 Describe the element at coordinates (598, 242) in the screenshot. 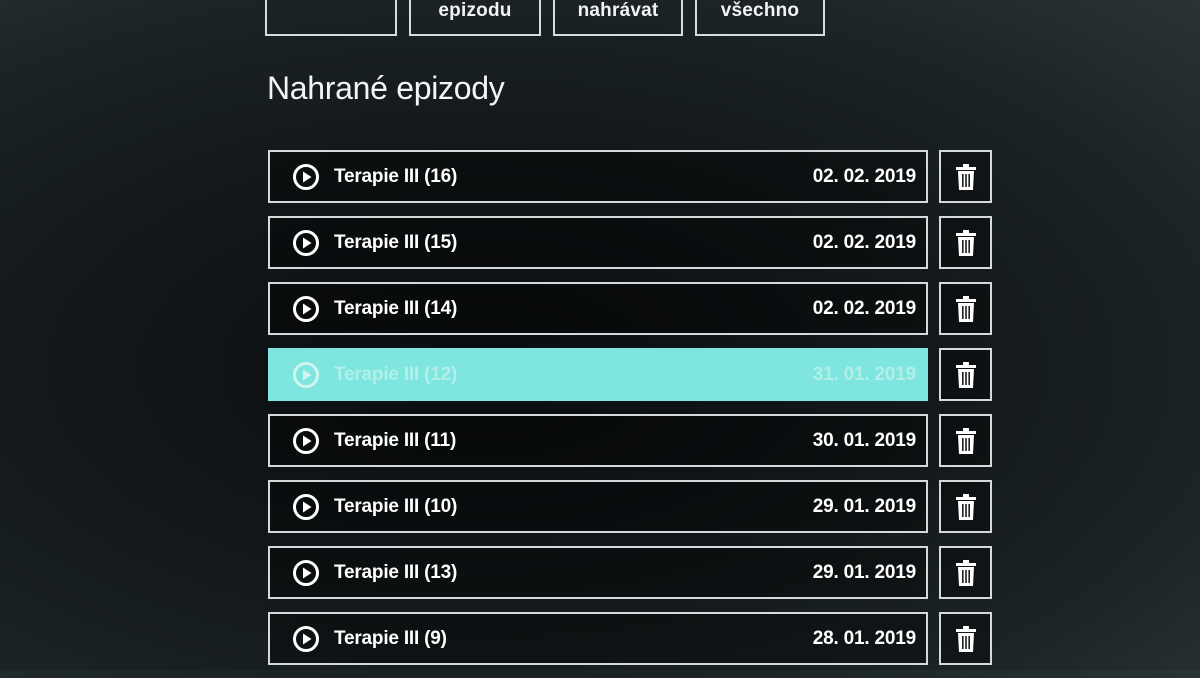

I see `episode-play-button: Terapie III (15) 02. 02. 2019` at that location.